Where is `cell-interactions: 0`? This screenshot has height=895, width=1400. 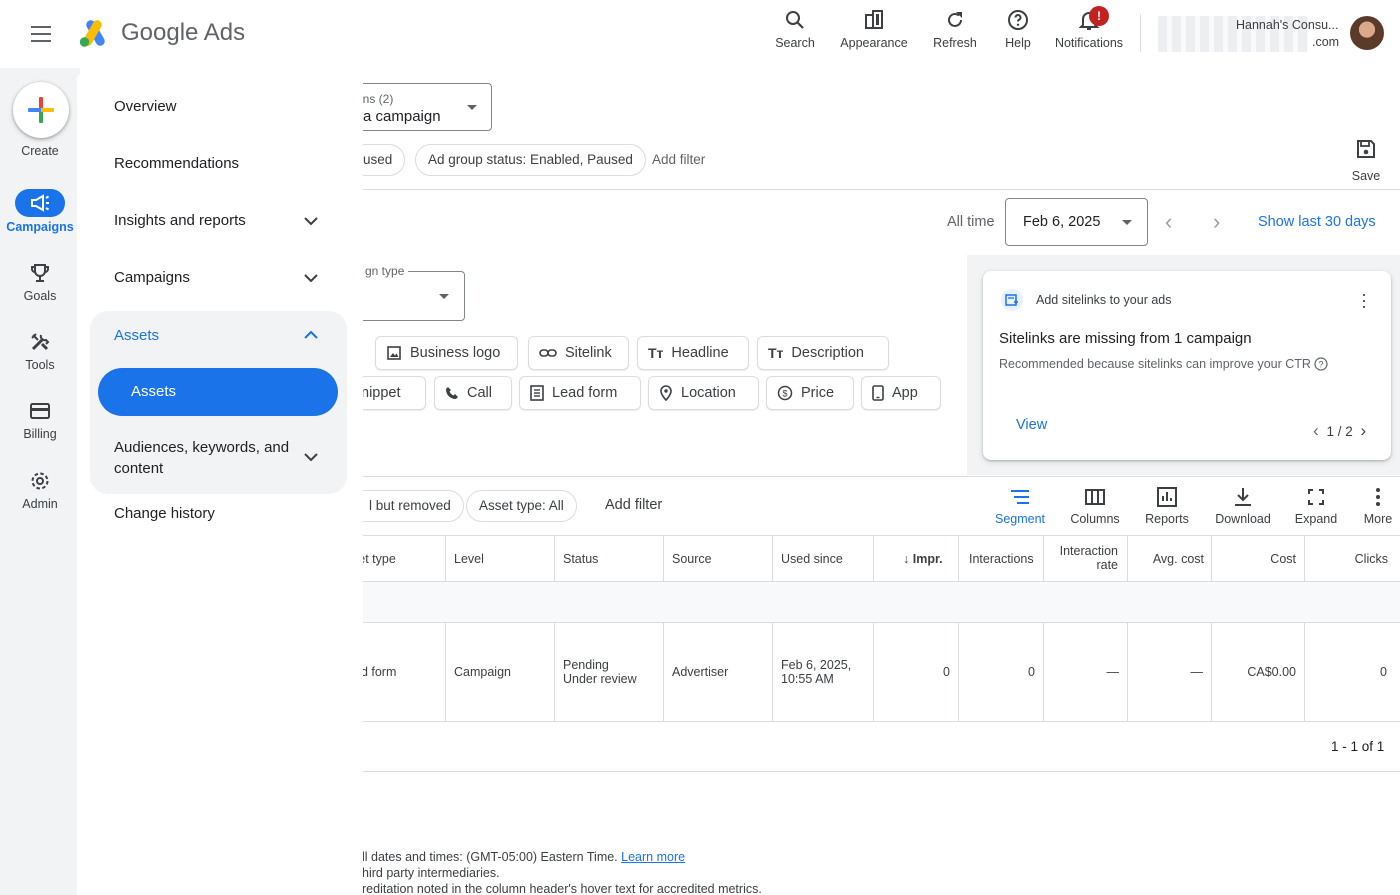
cell-interactions: 0 is located at coordinates (1031, 672).